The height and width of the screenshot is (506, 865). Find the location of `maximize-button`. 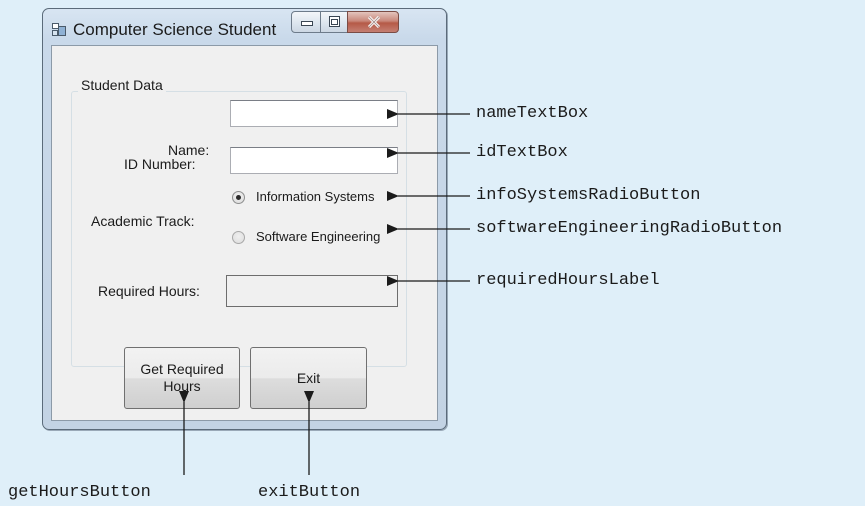

maximize-button is located at coordinates (334, 22).